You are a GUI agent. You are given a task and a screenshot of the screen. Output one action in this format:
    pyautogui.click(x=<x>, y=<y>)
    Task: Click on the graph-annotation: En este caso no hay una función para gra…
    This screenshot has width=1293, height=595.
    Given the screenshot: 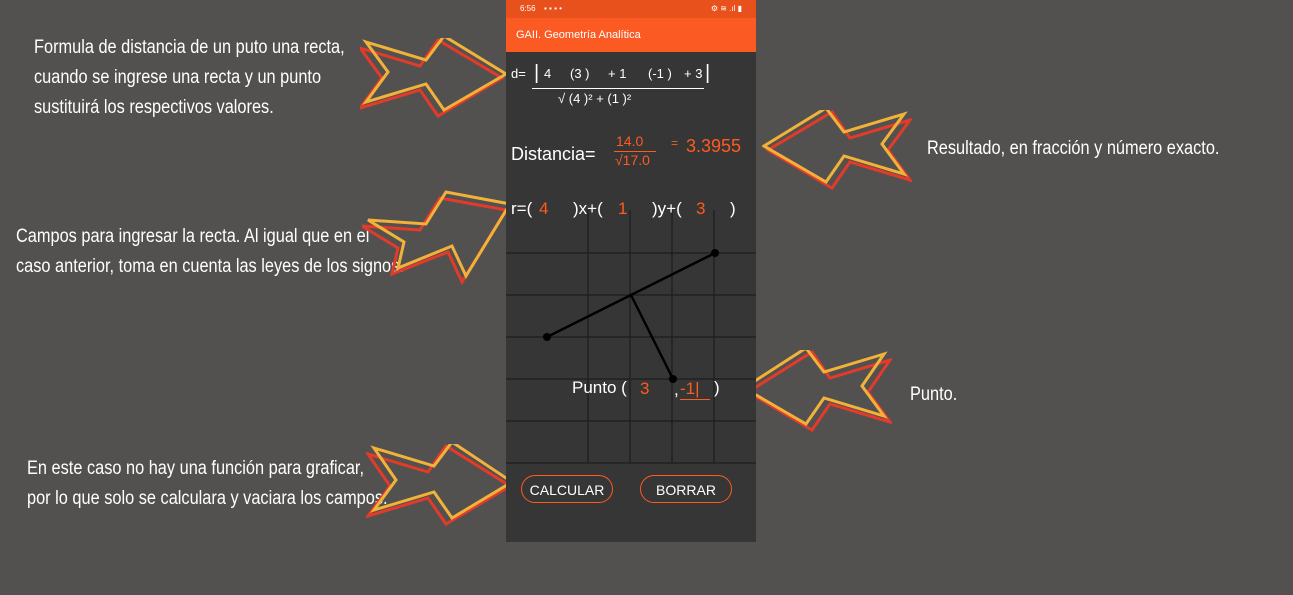 What is the action you would take?
    pyautogui.click(x=207, y=484)
    